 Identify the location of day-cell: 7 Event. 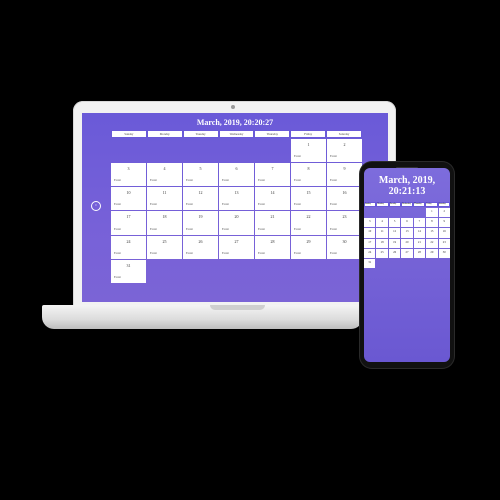
(272, 175).